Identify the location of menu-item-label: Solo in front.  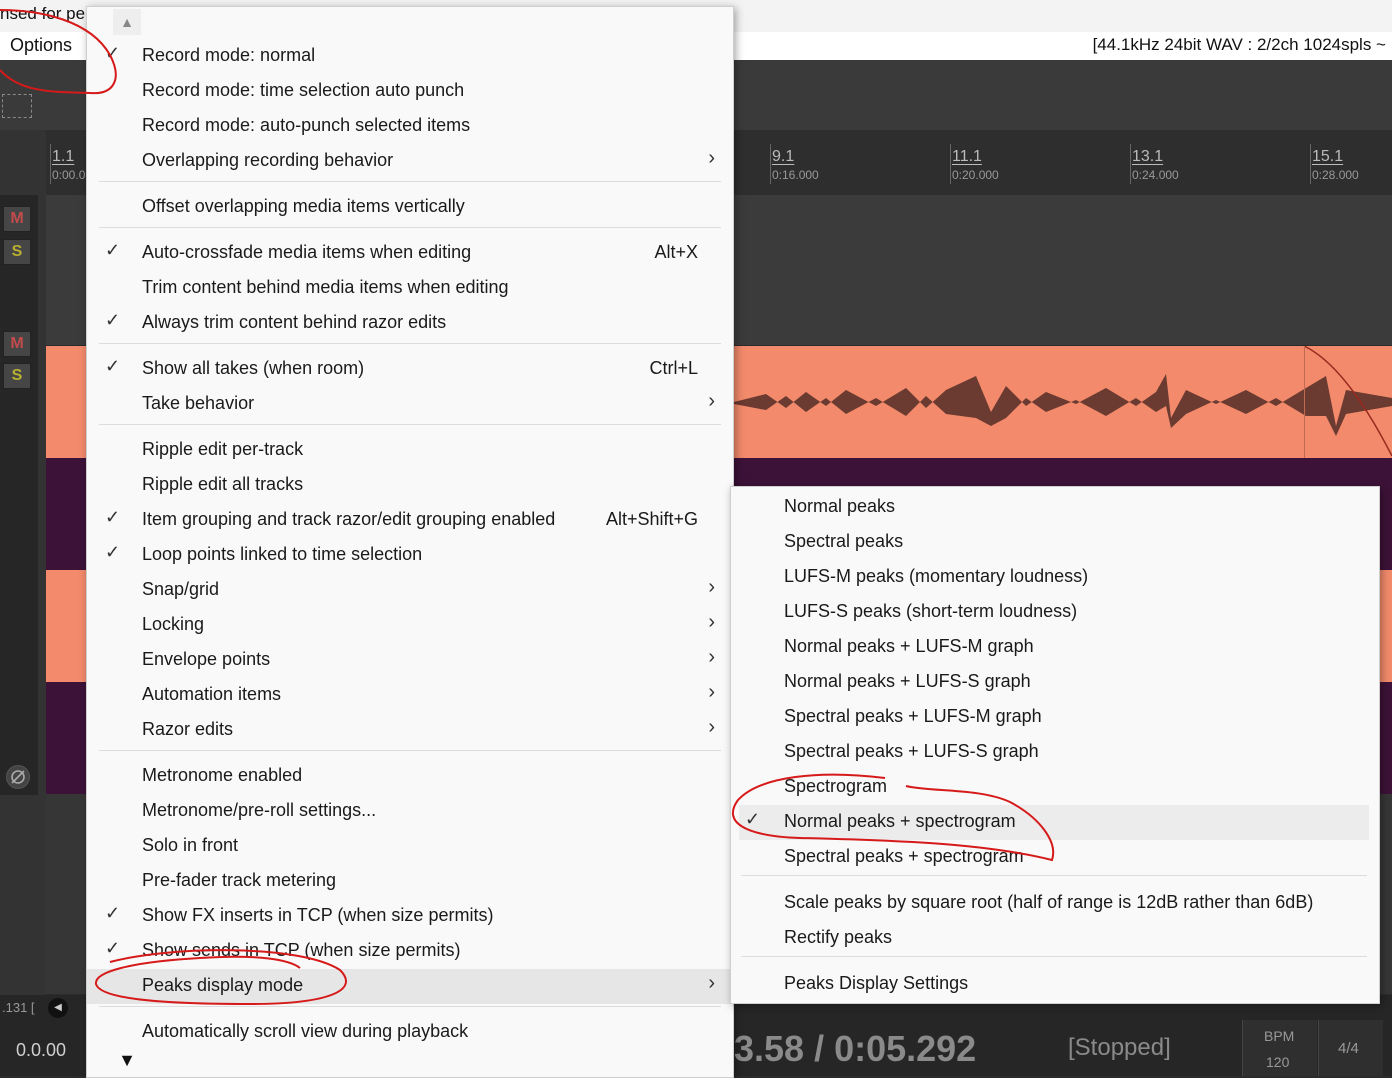
(190, 845).